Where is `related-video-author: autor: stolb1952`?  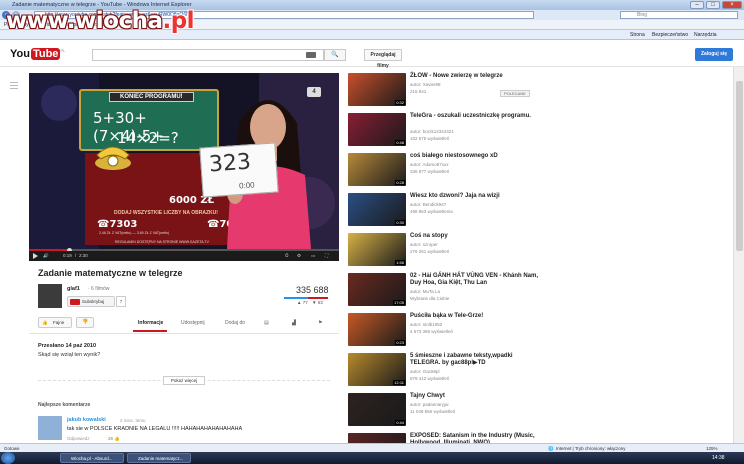 related-video-author: autor: stolb1952 is located at coordinates (426, 324).